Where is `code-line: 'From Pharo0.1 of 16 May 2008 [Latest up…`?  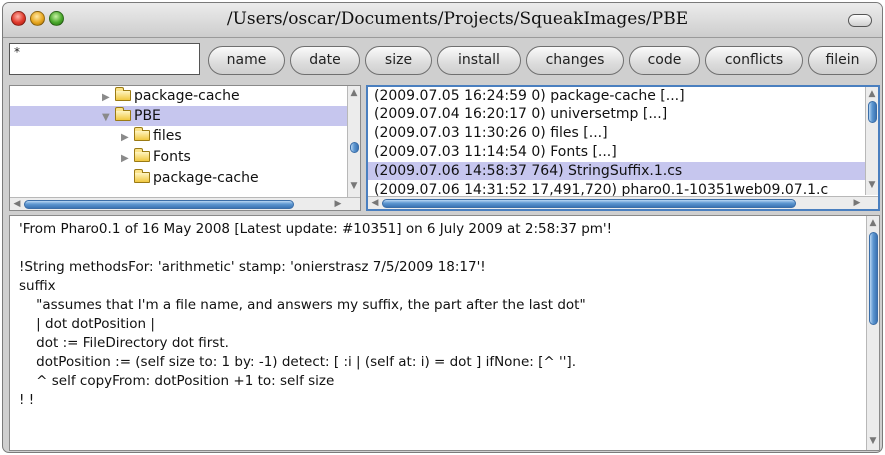 code-line: 'From Pharo0.1 of 16 May 2008 [Latest up… is located at coordinates (315, 229).